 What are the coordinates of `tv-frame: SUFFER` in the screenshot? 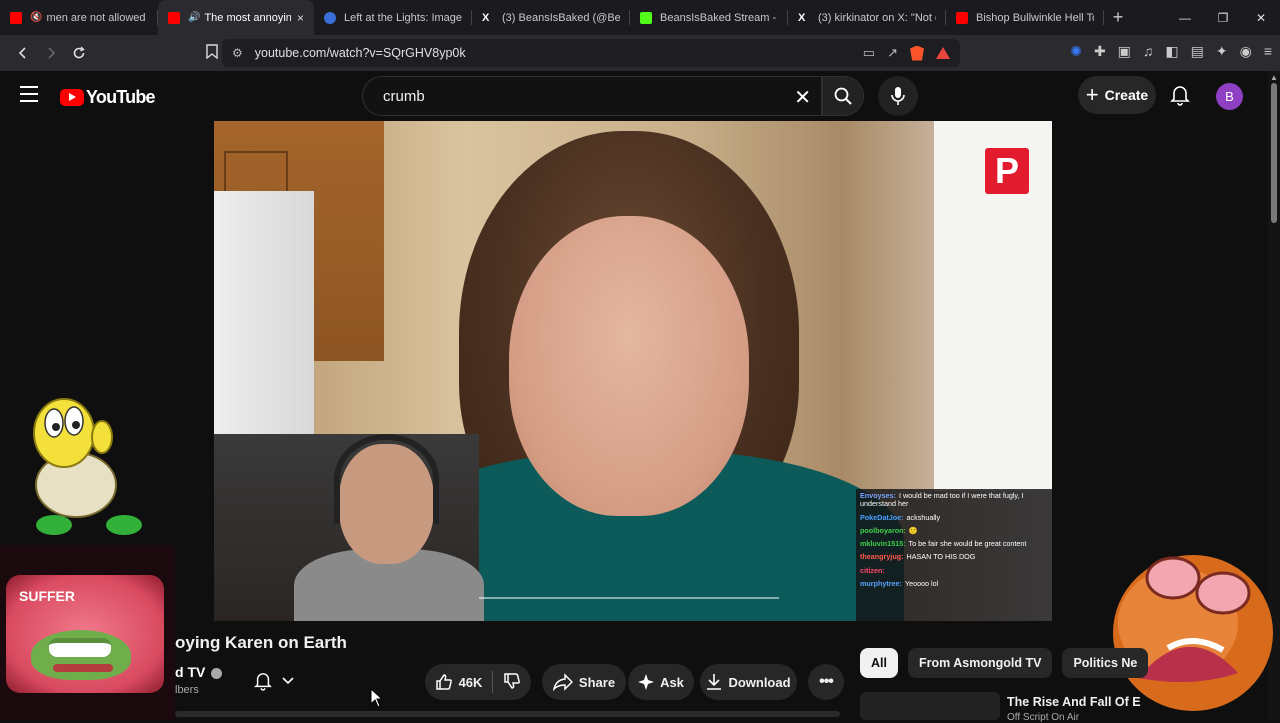 It's located at (85, 634).